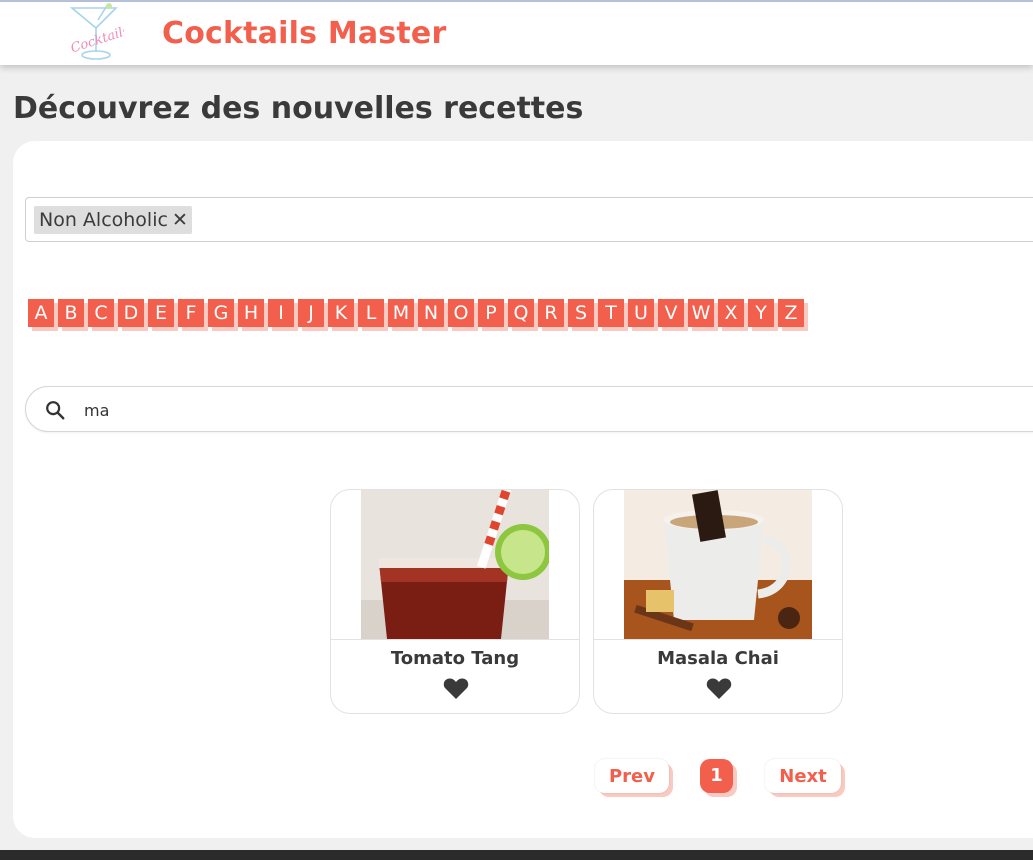 This screenshot has height=860, width=1033. What do you see at coordinates (71, 313) in the screenshot?
I see `letter-button-b: B` at bounding box center [71, 313].